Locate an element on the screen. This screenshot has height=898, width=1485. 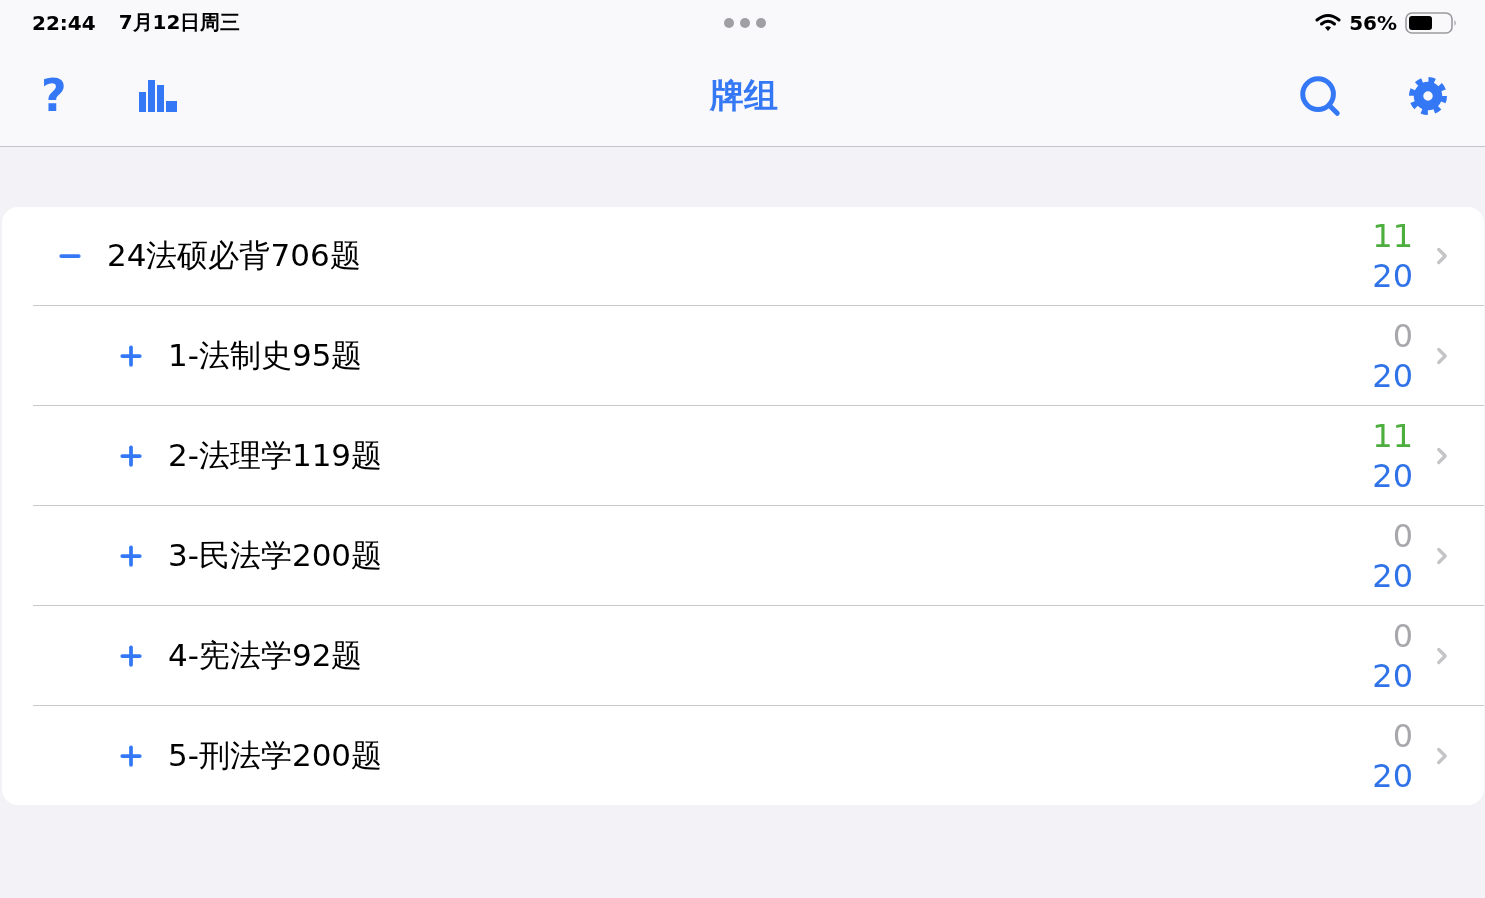
battery-icon is located at coordinates (1431, 22).